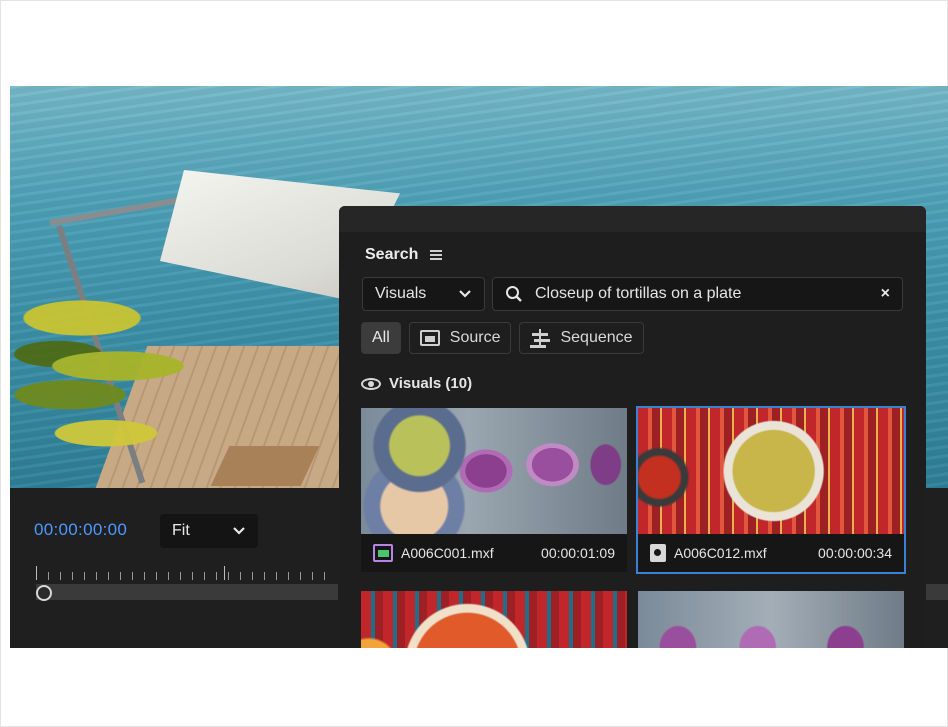 The width and height of the screenshot is (948, 727). I want to click on source-icon, so click(429, 338).